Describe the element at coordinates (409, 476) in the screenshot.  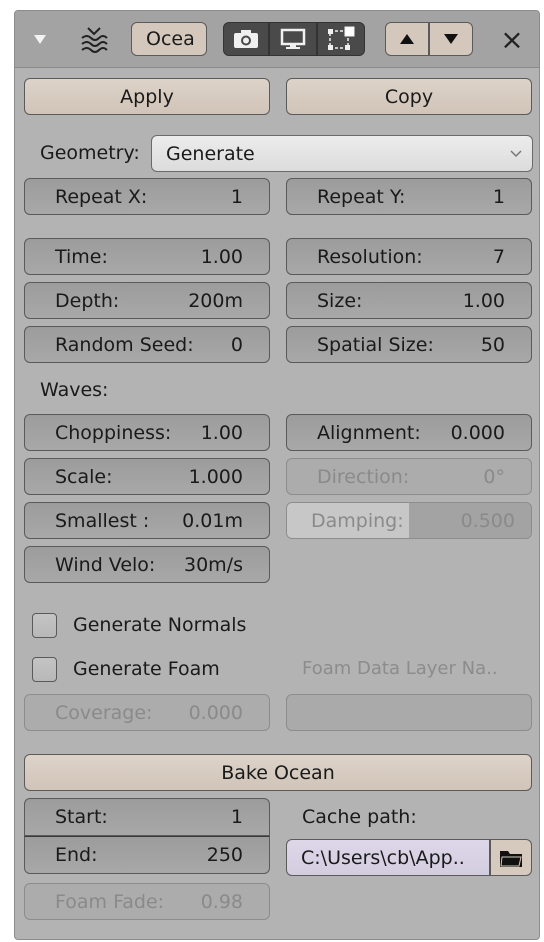
I see `direction-field: Direction: 0°` at that location.